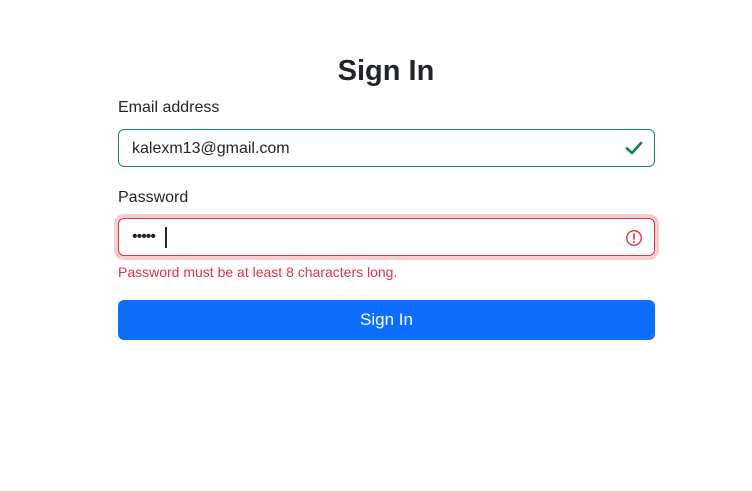  I want to click on password-label: Password, so click(153, 197).